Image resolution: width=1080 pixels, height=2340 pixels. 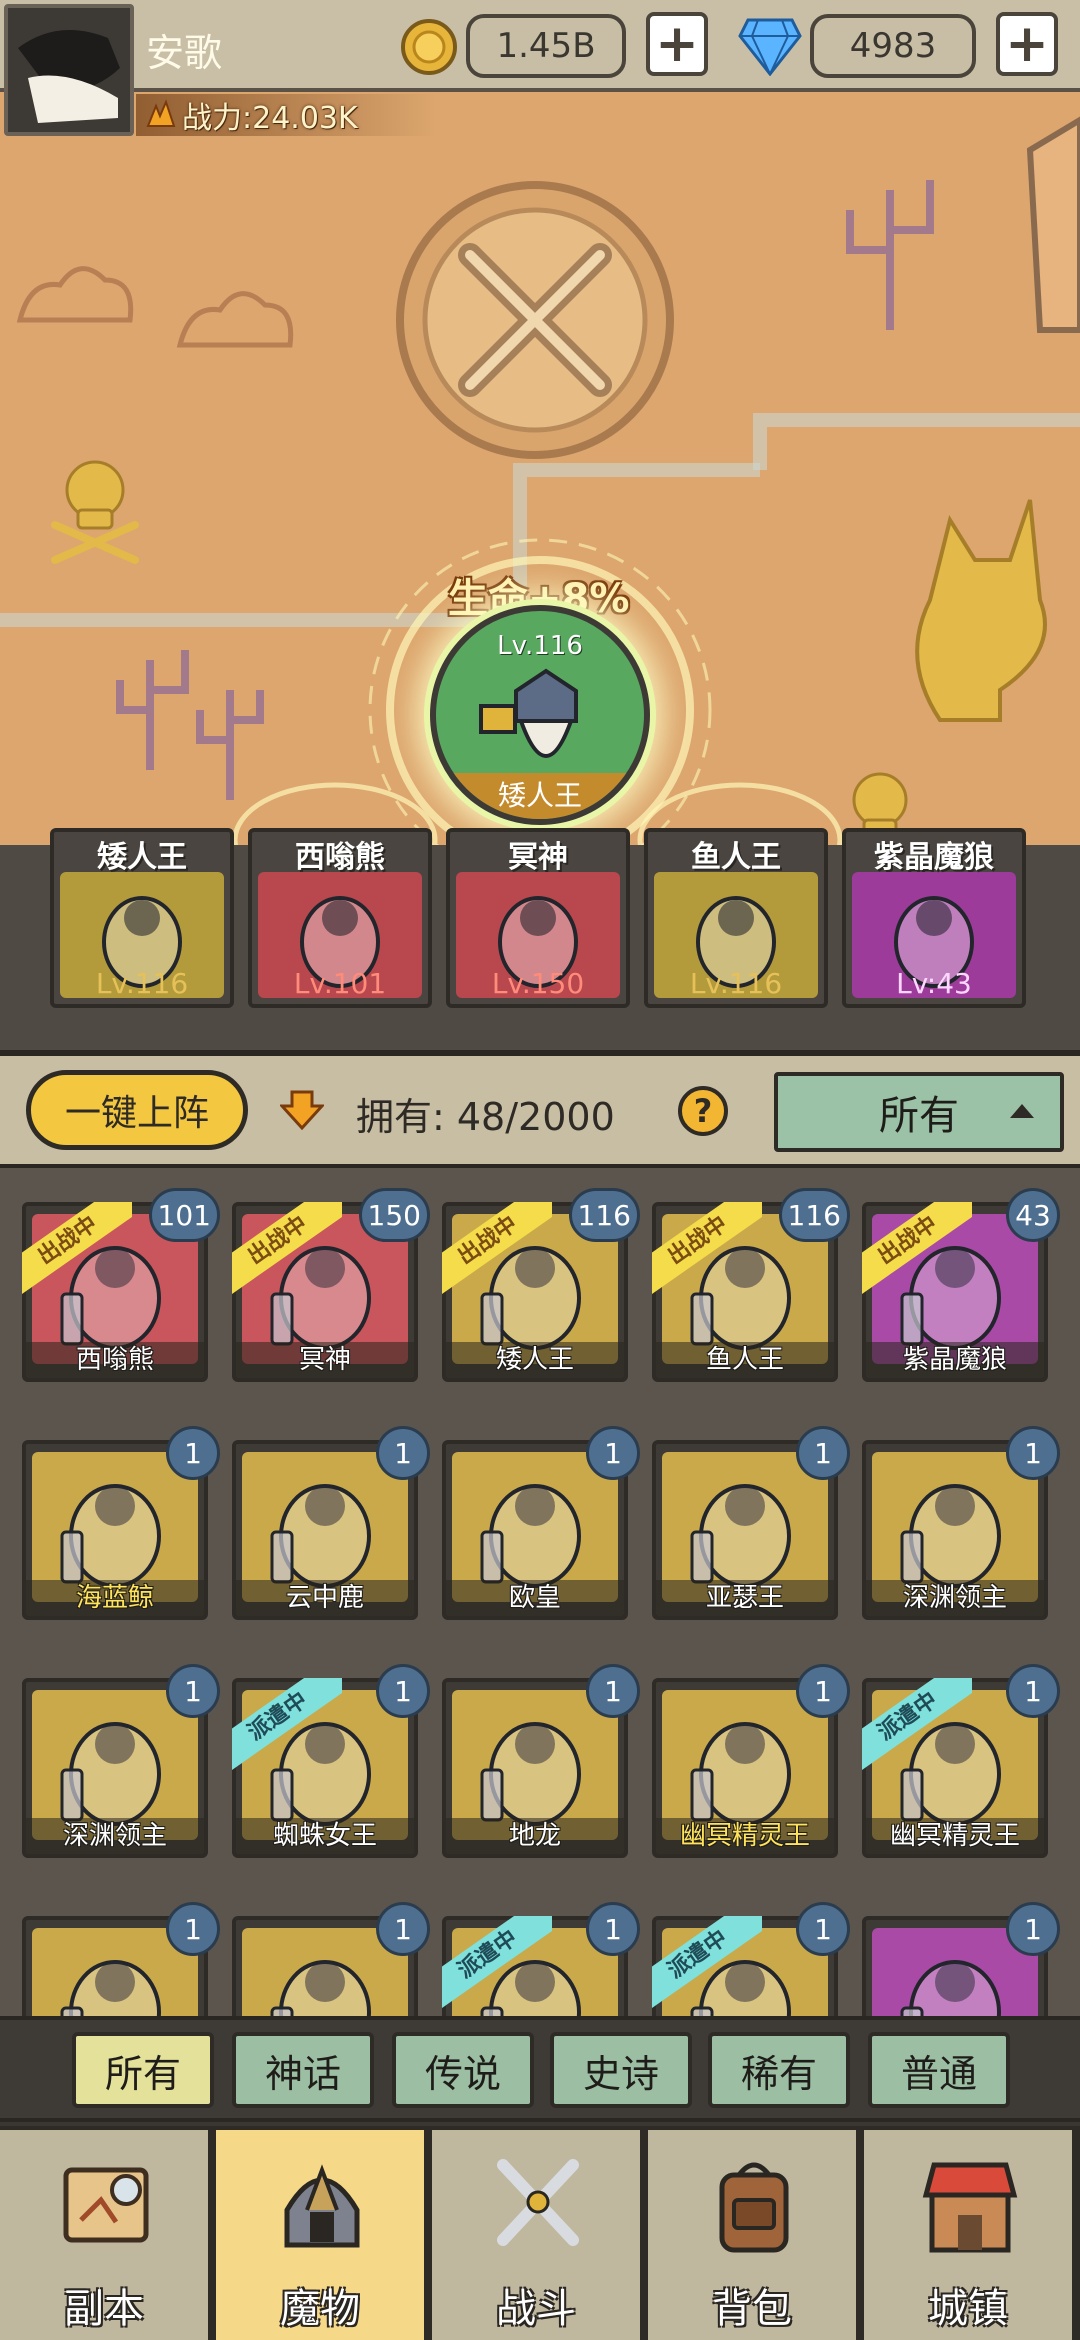 What do you see at coordinates (142, 857) in the screenshot?
I see `team-slot-name: 矮人王` at bounding box center [142, 857].